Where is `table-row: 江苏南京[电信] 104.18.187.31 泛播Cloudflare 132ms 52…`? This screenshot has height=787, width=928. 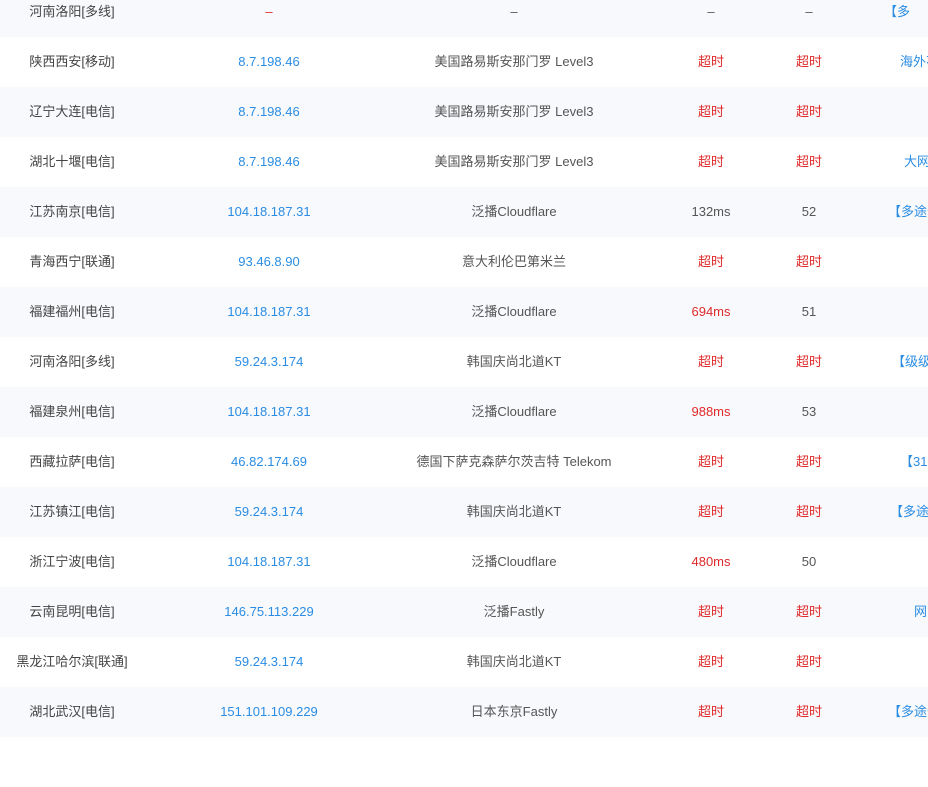
table-row: 江苏南京[电信] 104.18.187.31 泛播Cloudflare 132ms 52… is located at coordinates (464, 212).